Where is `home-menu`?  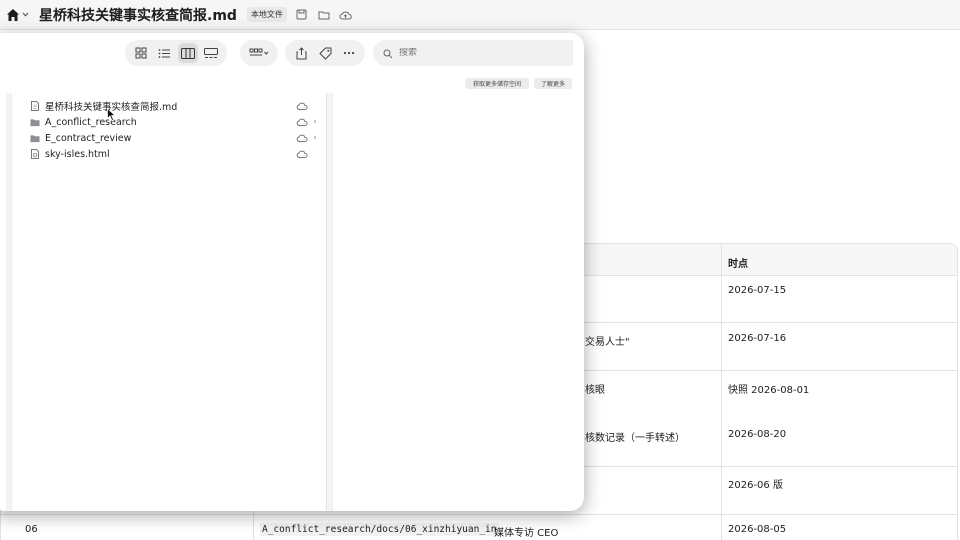 home-menu is located at coordinates (17, 15).